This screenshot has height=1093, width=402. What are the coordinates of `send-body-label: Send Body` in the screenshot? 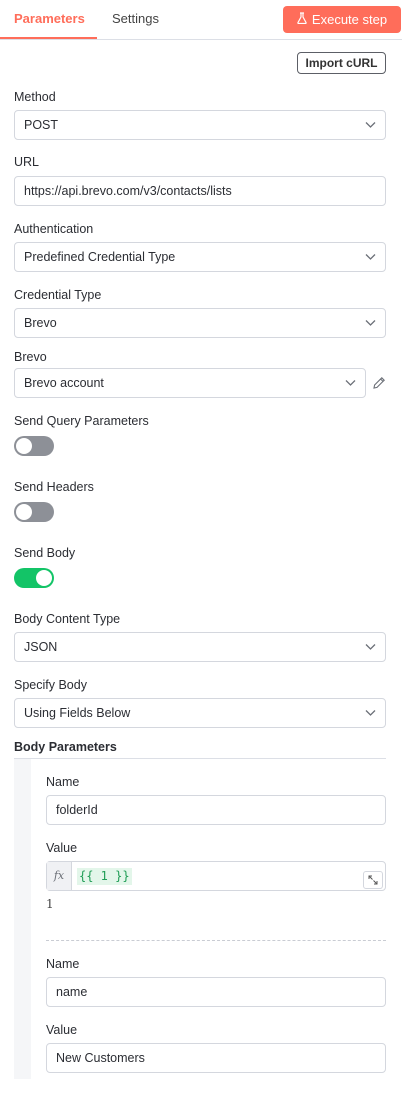 It's located at (45, 553).